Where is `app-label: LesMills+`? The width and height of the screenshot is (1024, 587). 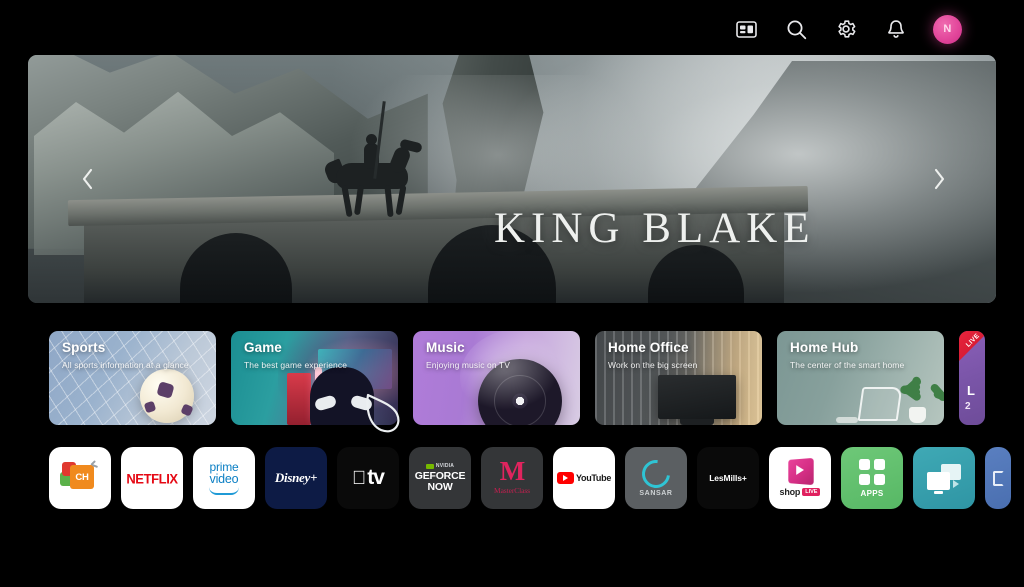
app-label: LesMills+ is located at coordinates (728, 478).